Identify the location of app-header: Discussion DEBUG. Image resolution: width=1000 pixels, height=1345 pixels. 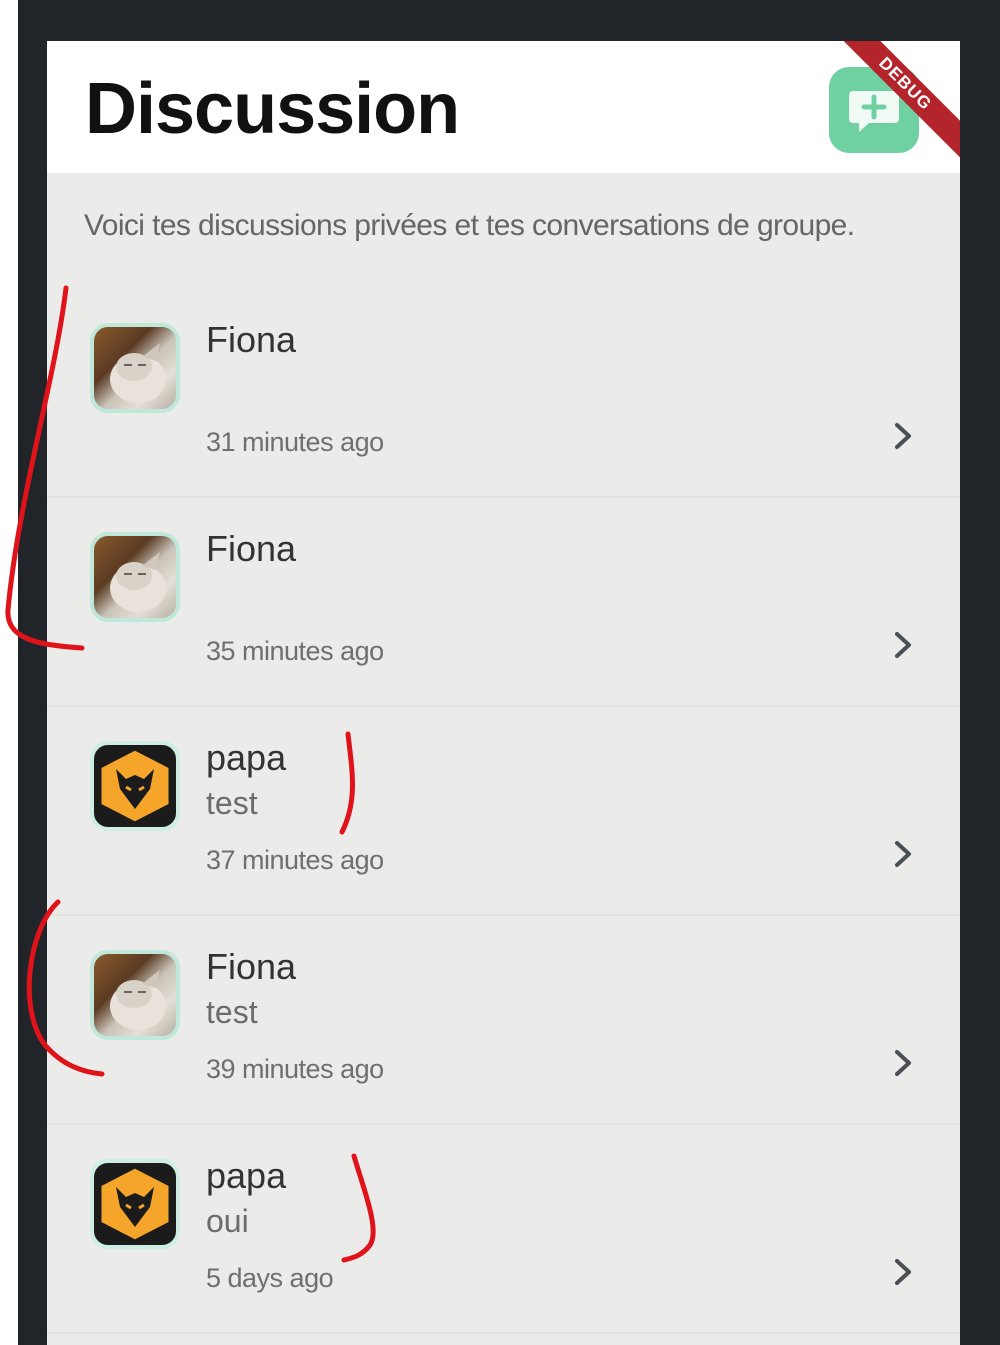
(503, 107).